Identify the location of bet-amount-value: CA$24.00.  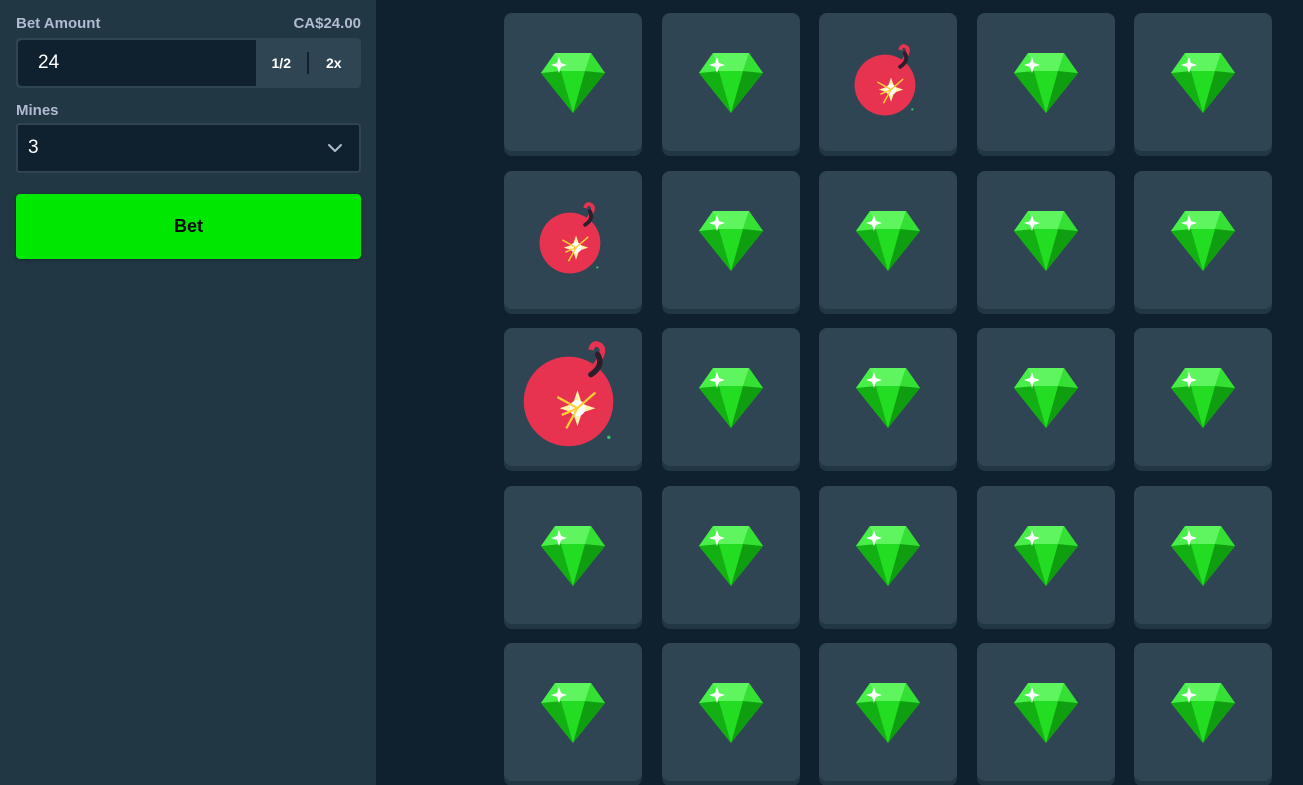
(327, 23).